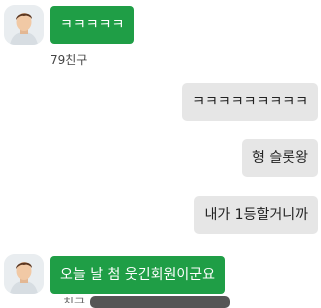  What do you see at coordinates (250, 102) in the screenshot?
I see `message-bubble-outgoing: ㅋㅋㅋㅋㅋㅋㅋㅋㅋ` at bounding box center [250, 102].